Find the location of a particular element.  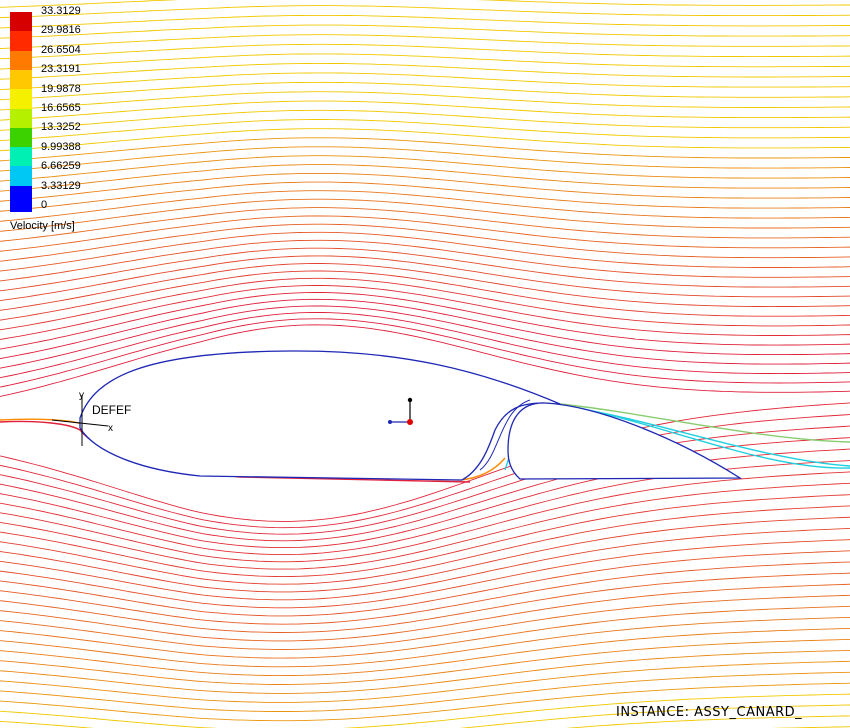

canard-flap-outline is located at coordinates (625, 441).